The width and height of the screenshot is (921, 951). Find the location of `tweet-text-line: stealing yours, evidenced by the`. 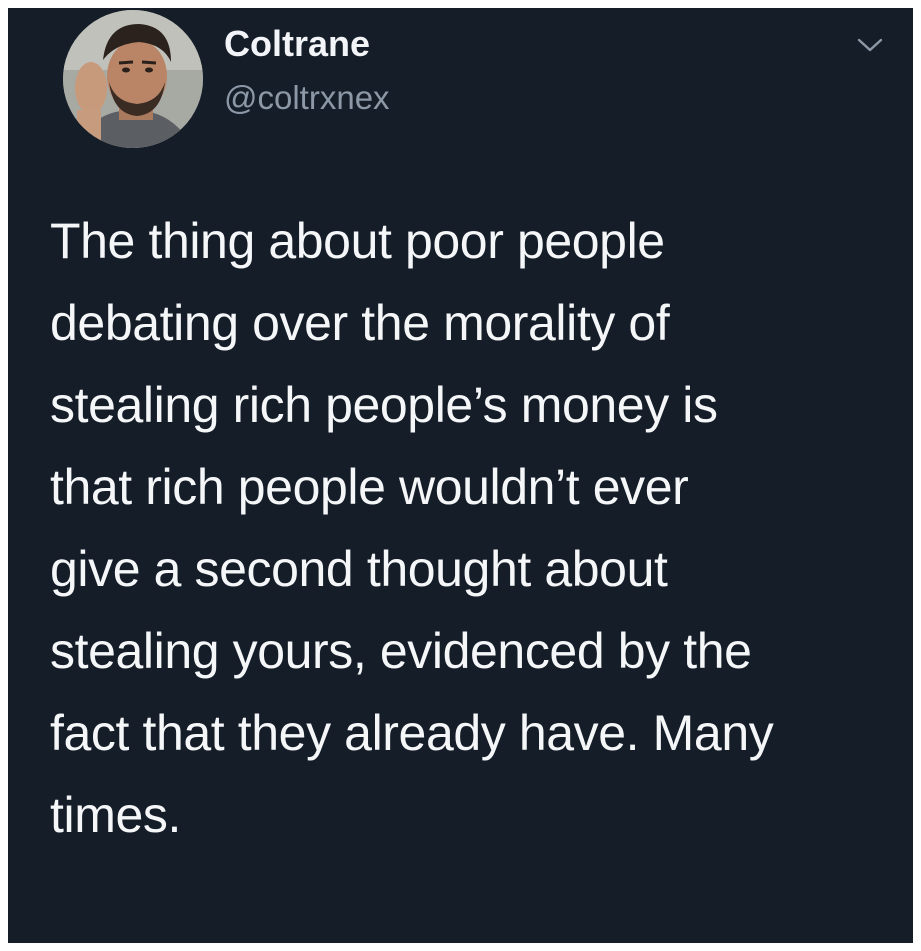

tweet-text-line: stealing yours, evidenced by the is located at coordinates (401, 651).